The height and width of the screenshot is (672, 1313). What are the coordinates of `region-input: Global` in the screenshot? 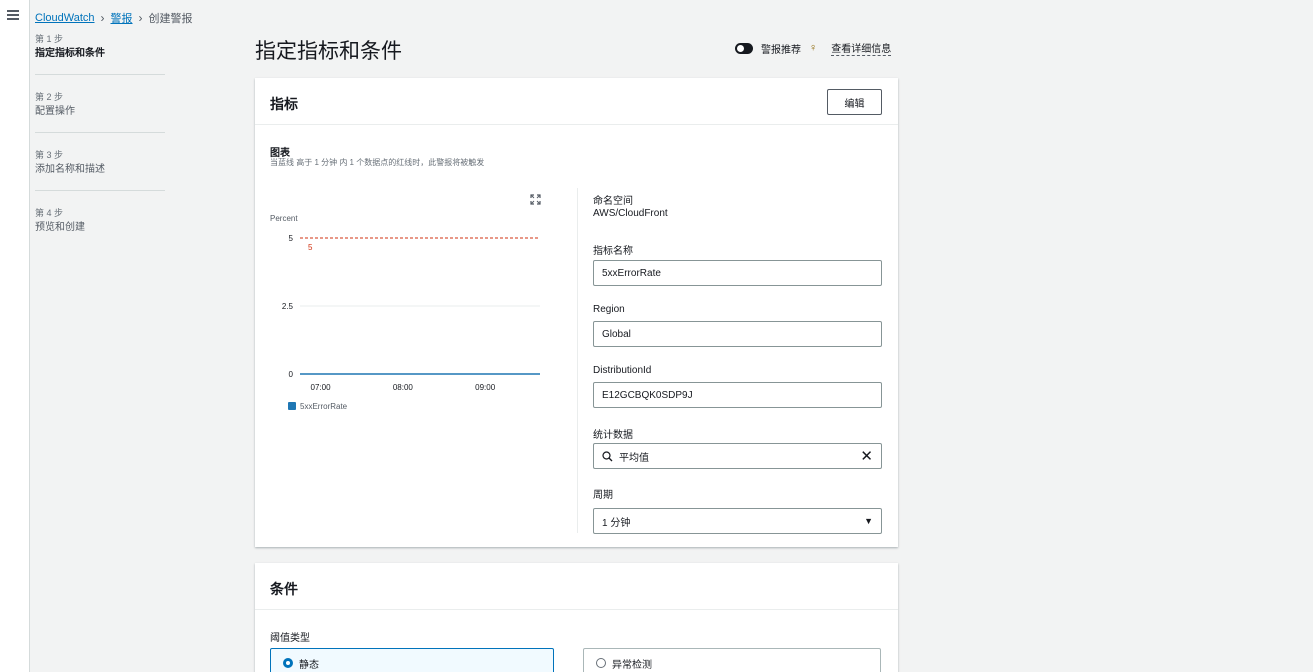 It's located at (737, 334).